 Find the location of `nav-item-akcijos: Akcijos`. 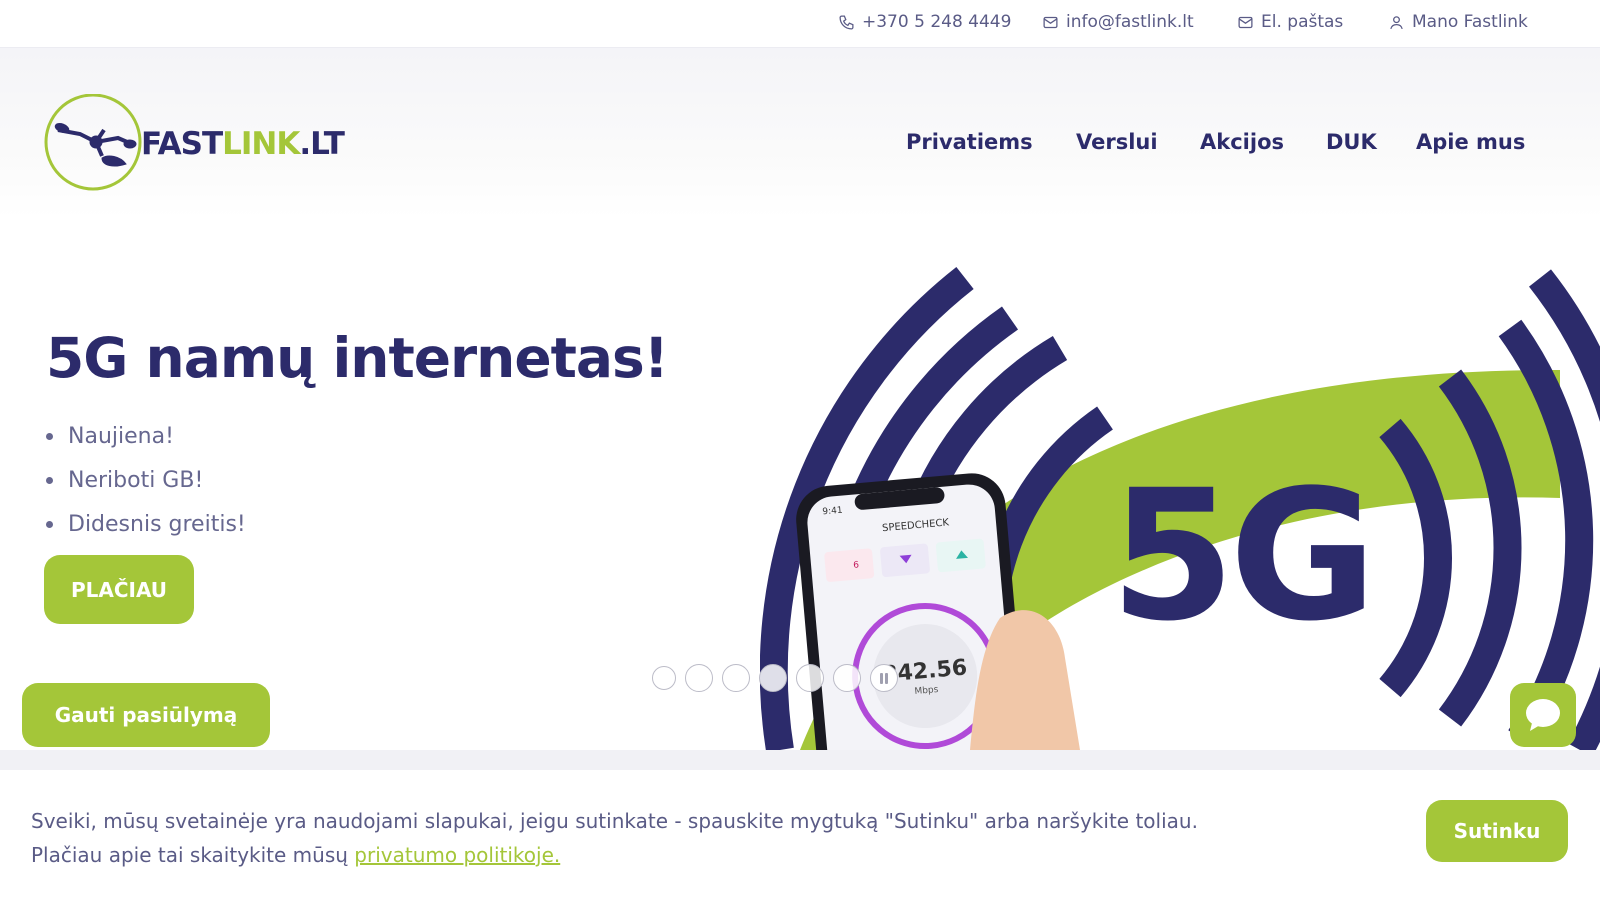

nav-item-akcijos: Akcijos is located at coordinates (1242, 142).